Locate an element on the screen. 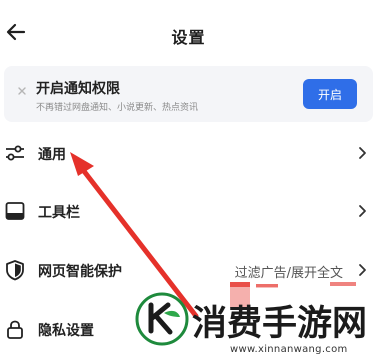 This screenshot has width=377, height=361. watermark: 消费手游网 www.xinnanwang.com is located at coordinates (255, 324).